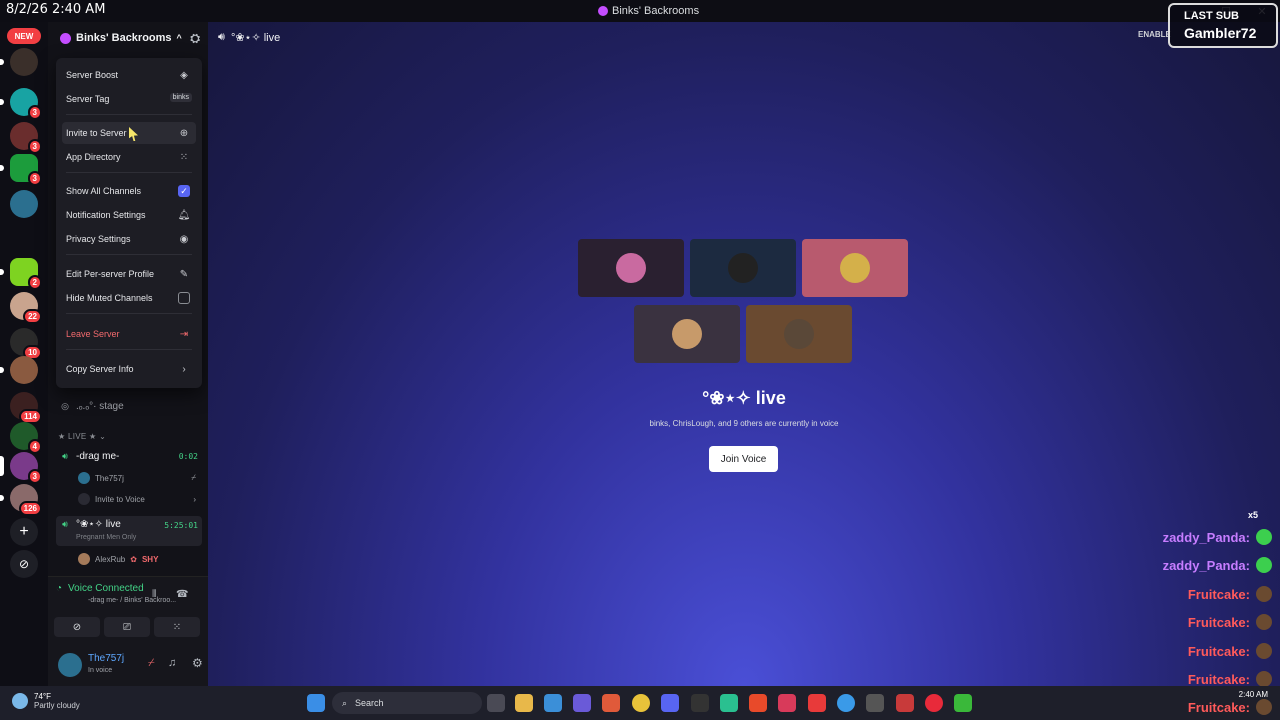 Image resolution: width=1280 pixels, height=720 pixels. I want to click on invite-icon, so click(84, 499).